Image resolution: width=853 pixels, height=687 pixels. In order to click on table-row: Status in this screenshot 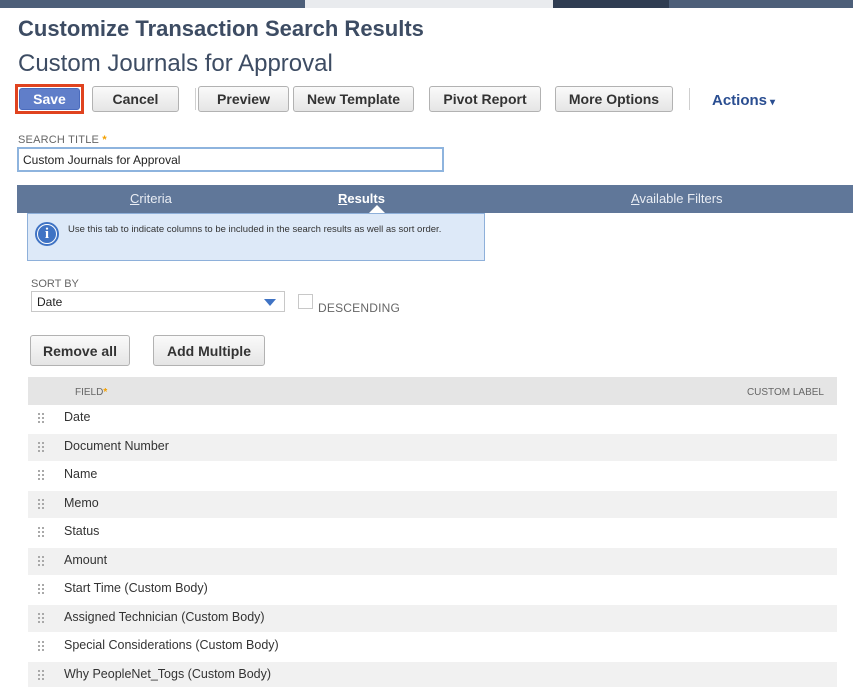, I will do `click(432, 533)`.